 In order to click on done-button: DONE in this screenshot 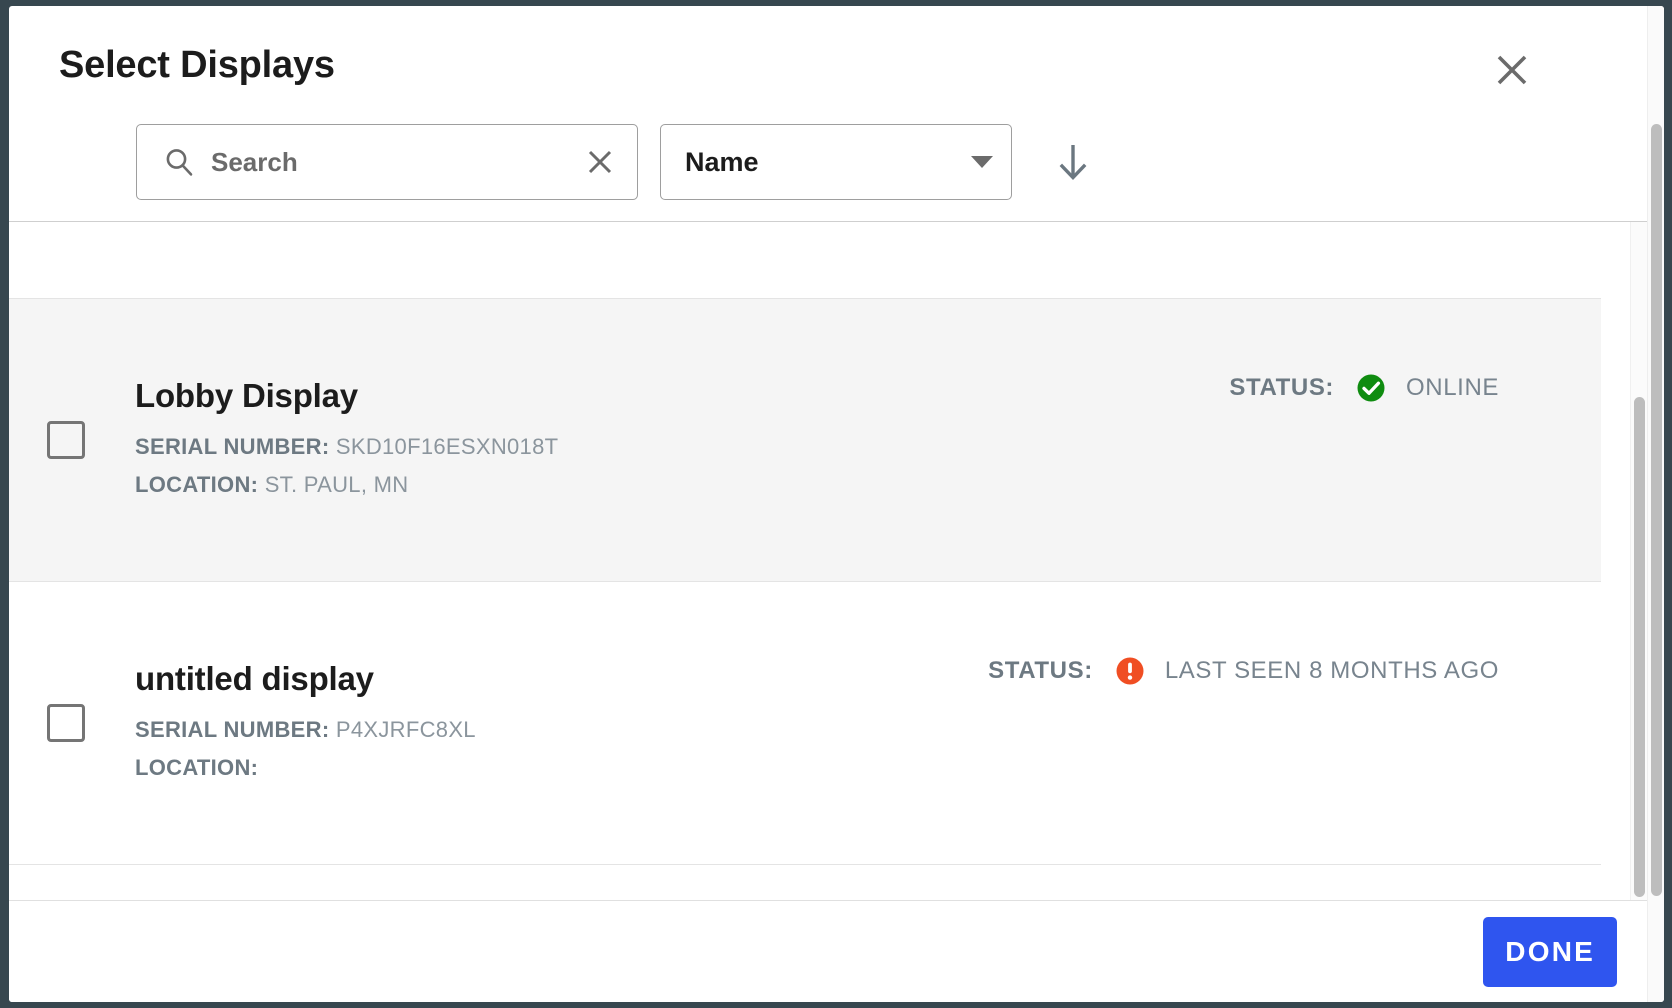, I will do `click(1550, 951)`.